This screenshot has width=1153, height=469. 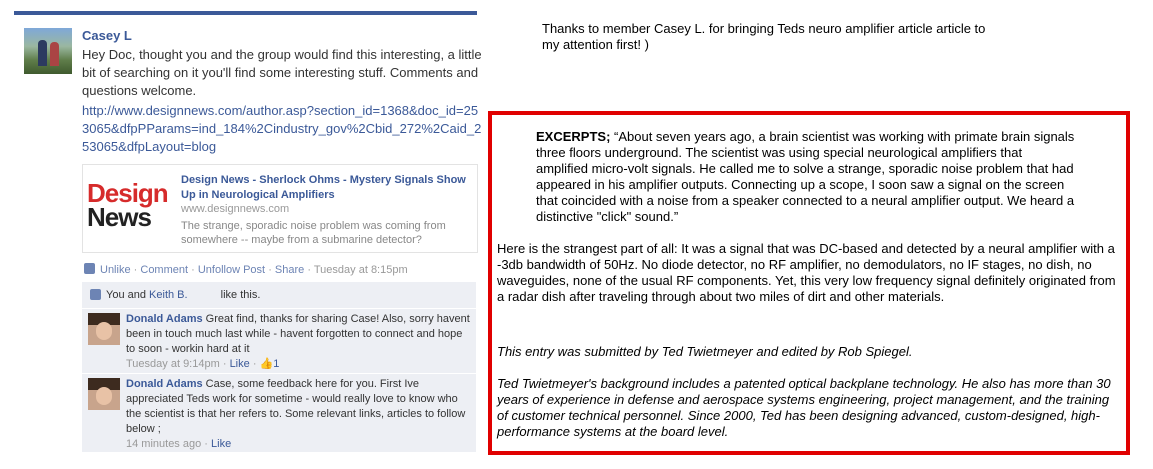 What do you see at coordinates (361, 270) in the screenshot?
I see `post-timestamp: Tuesday at 8:15pm` at bounding box center [361, 270].